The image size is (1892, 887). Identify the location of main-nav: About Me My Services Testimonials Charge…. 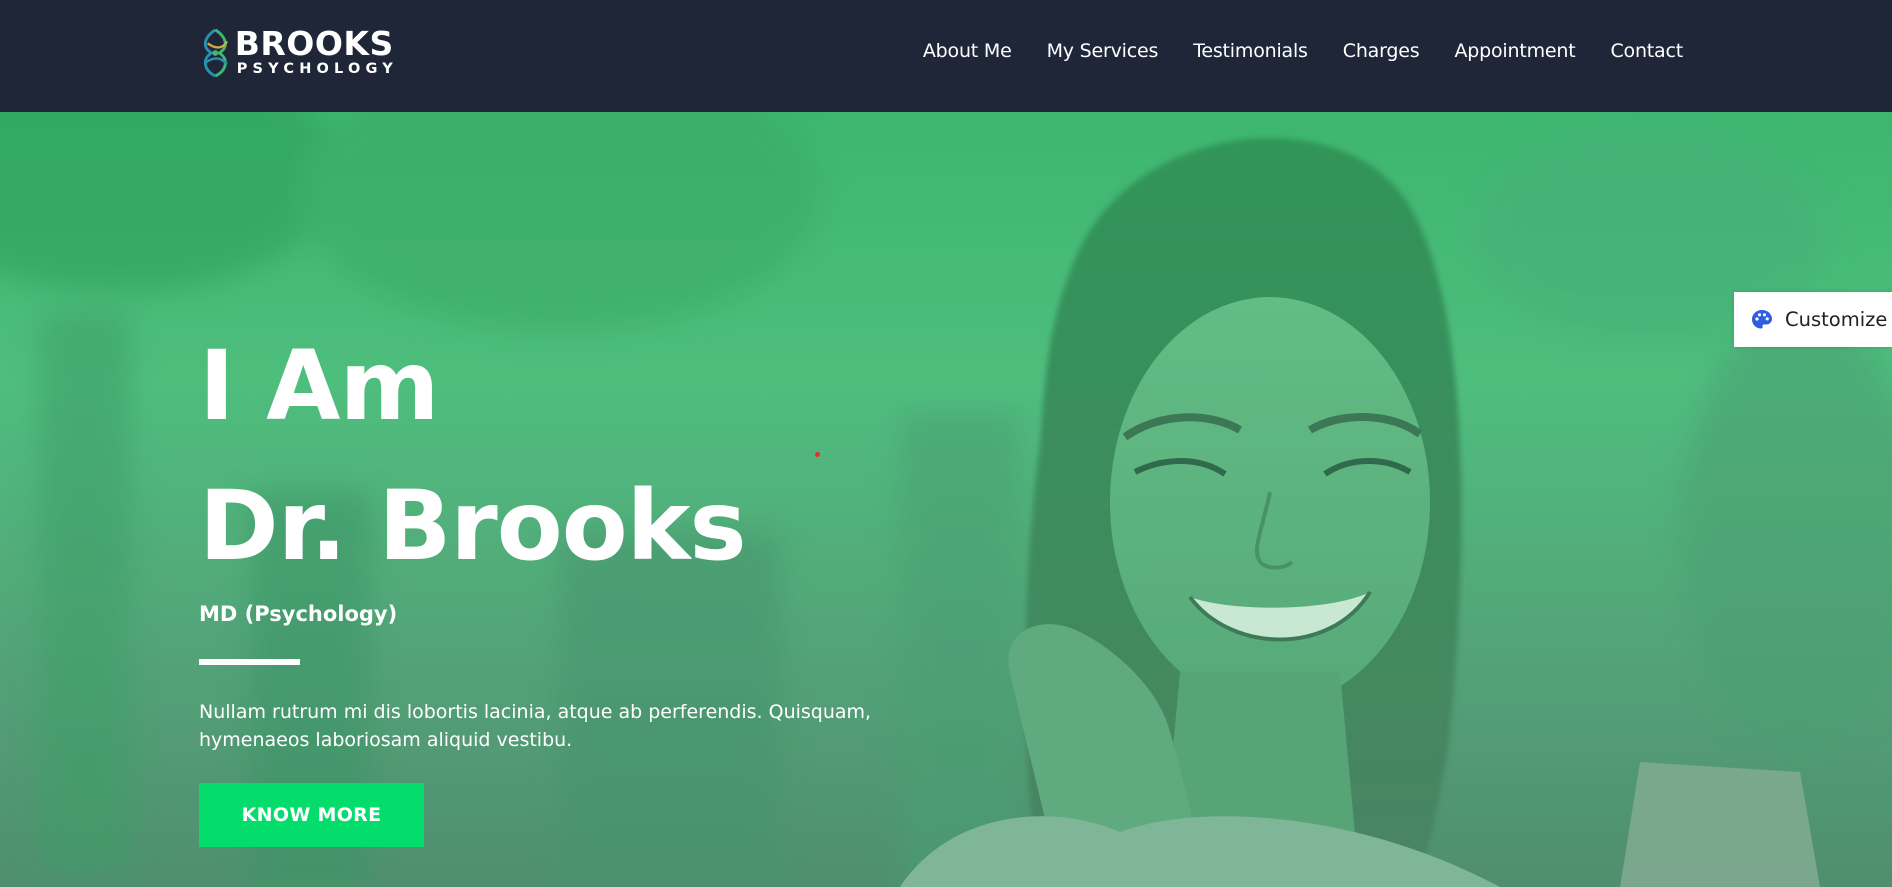
(1303, 51).